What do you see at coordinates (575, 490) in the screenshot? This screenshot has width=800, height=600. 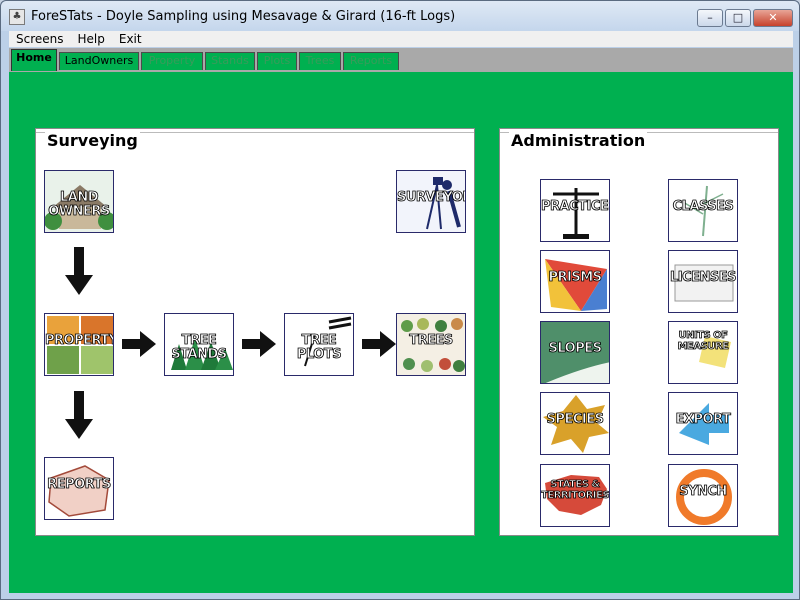 I see `states-territories-label: STATES & TERRITORIES` at bounding box center [575, 490].